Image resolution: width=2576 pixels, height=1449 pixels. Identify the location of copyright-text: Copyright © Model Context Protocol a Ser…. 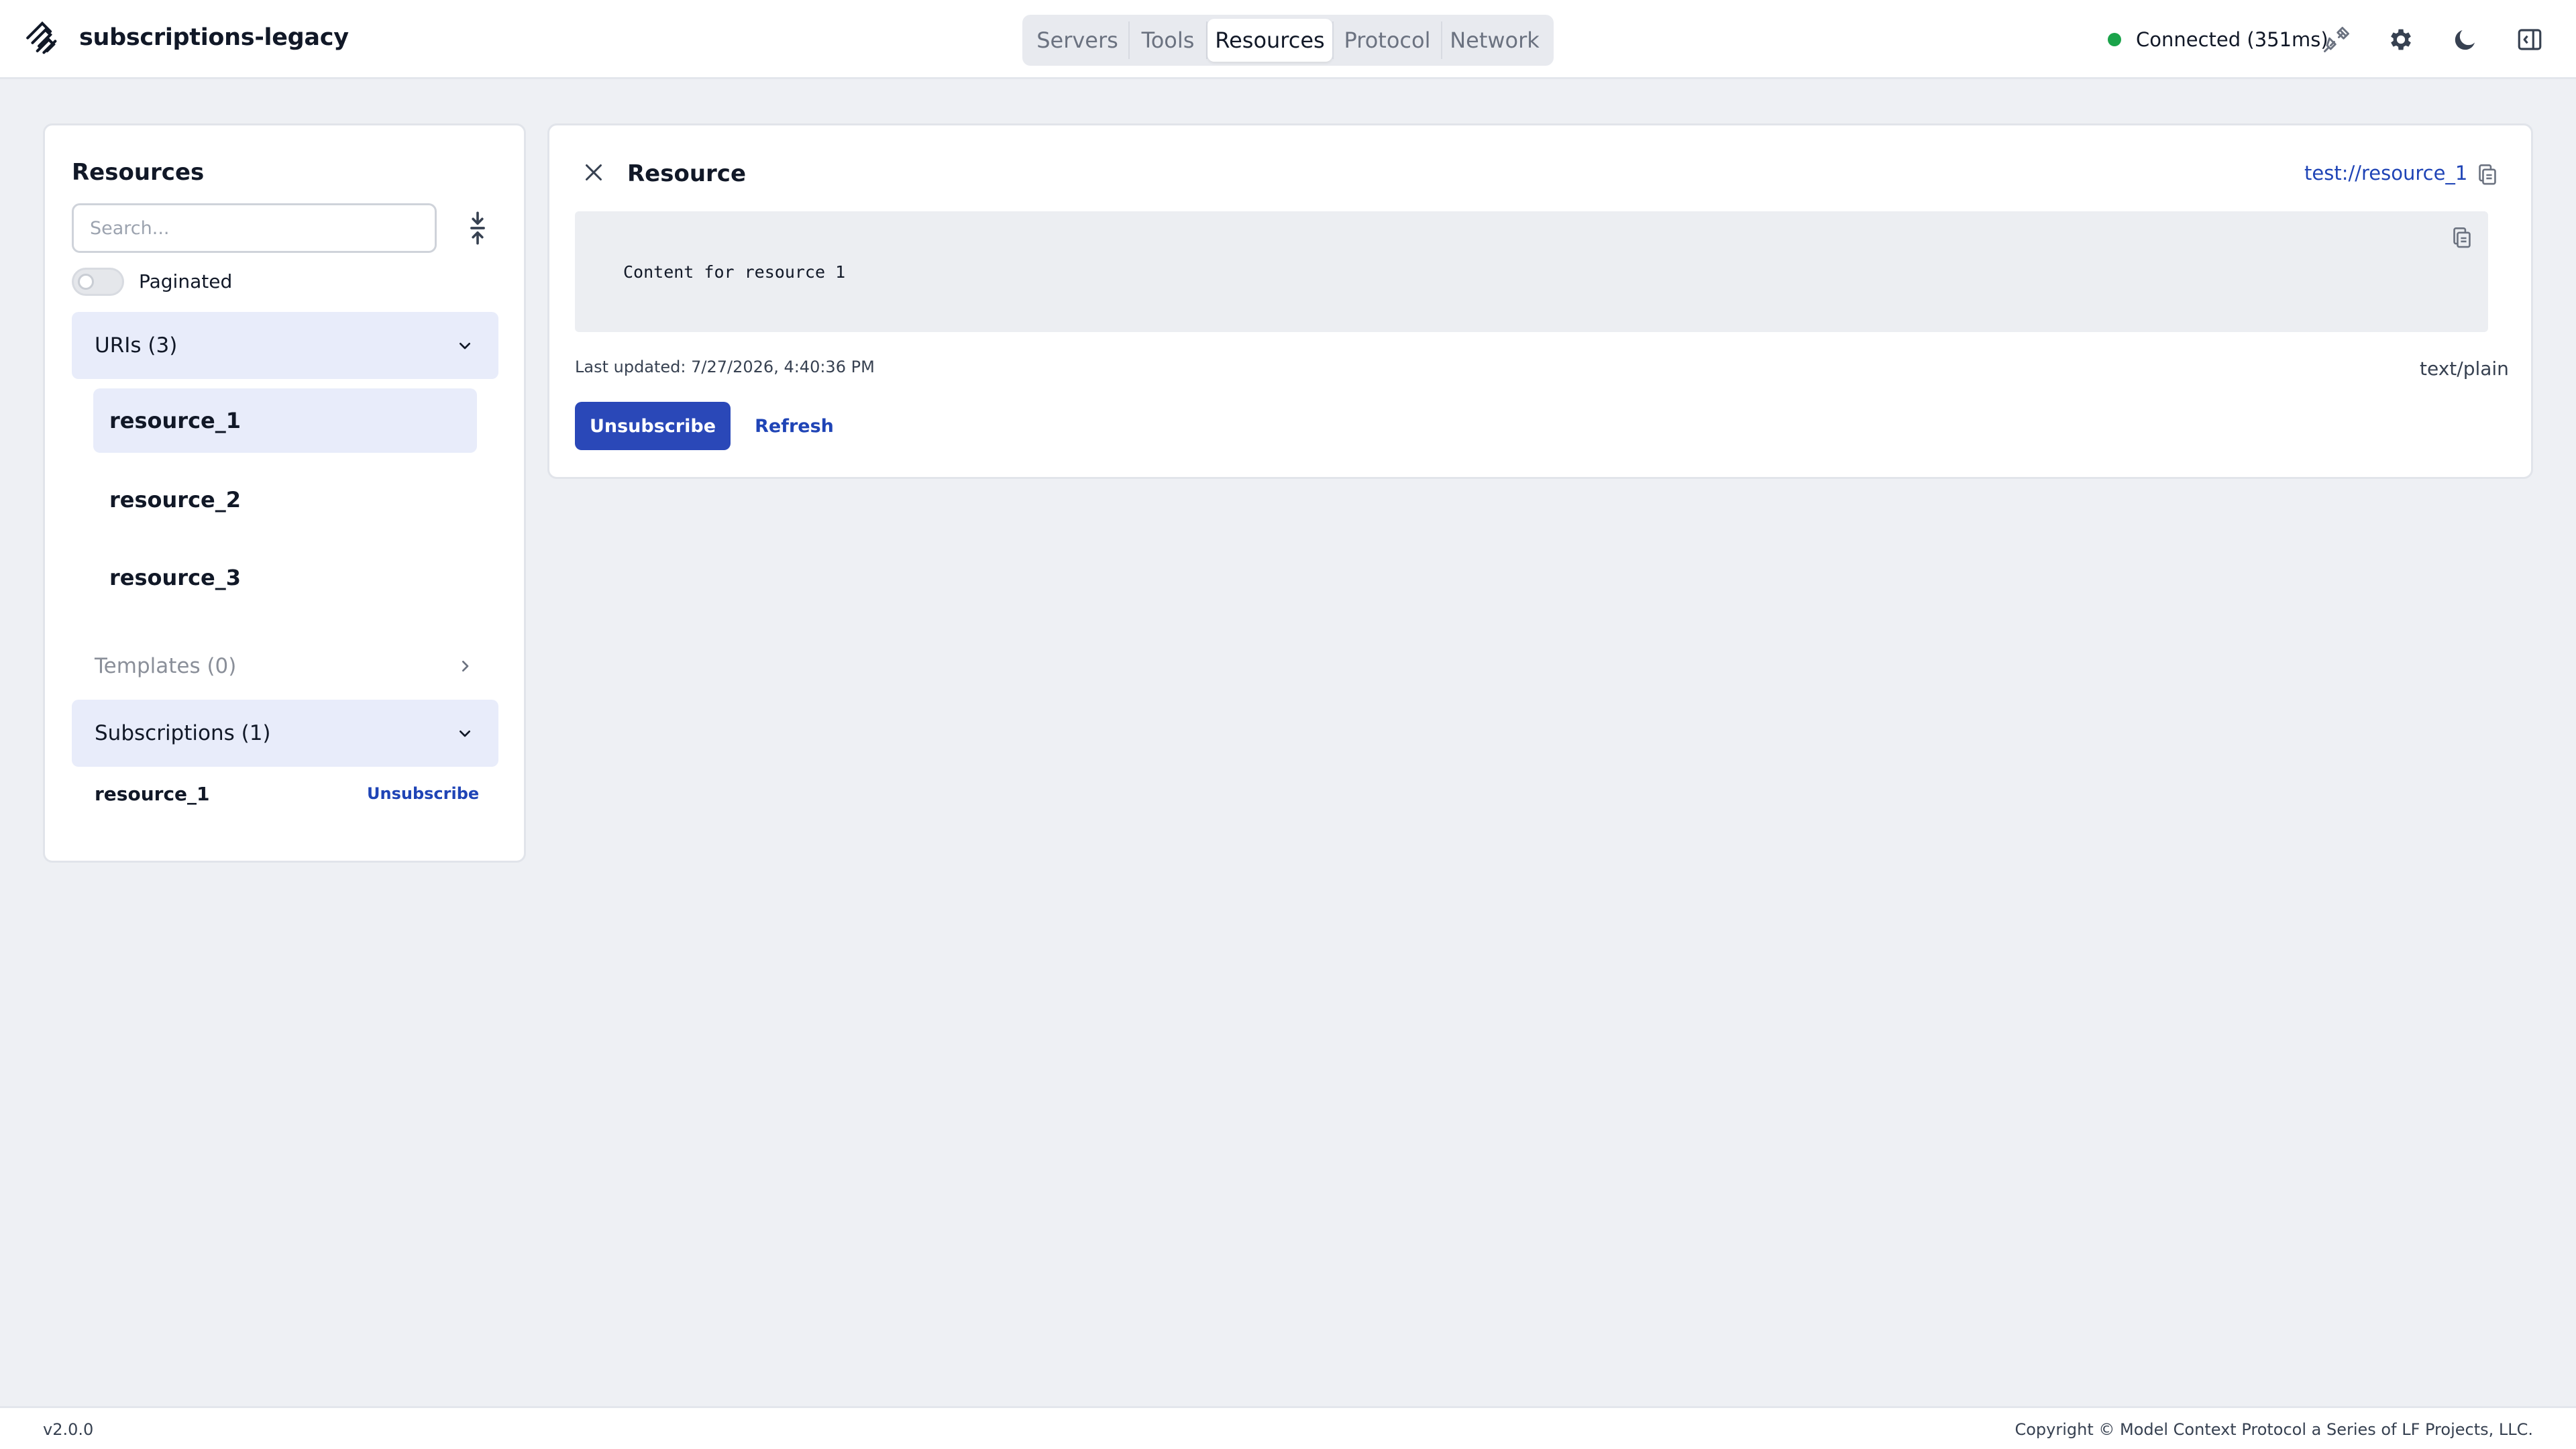
(2274, 1429).